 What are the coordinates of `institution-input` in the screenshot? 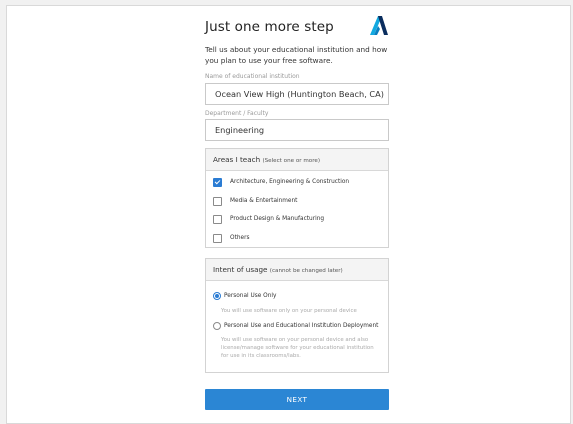 It's located at (297, 94).